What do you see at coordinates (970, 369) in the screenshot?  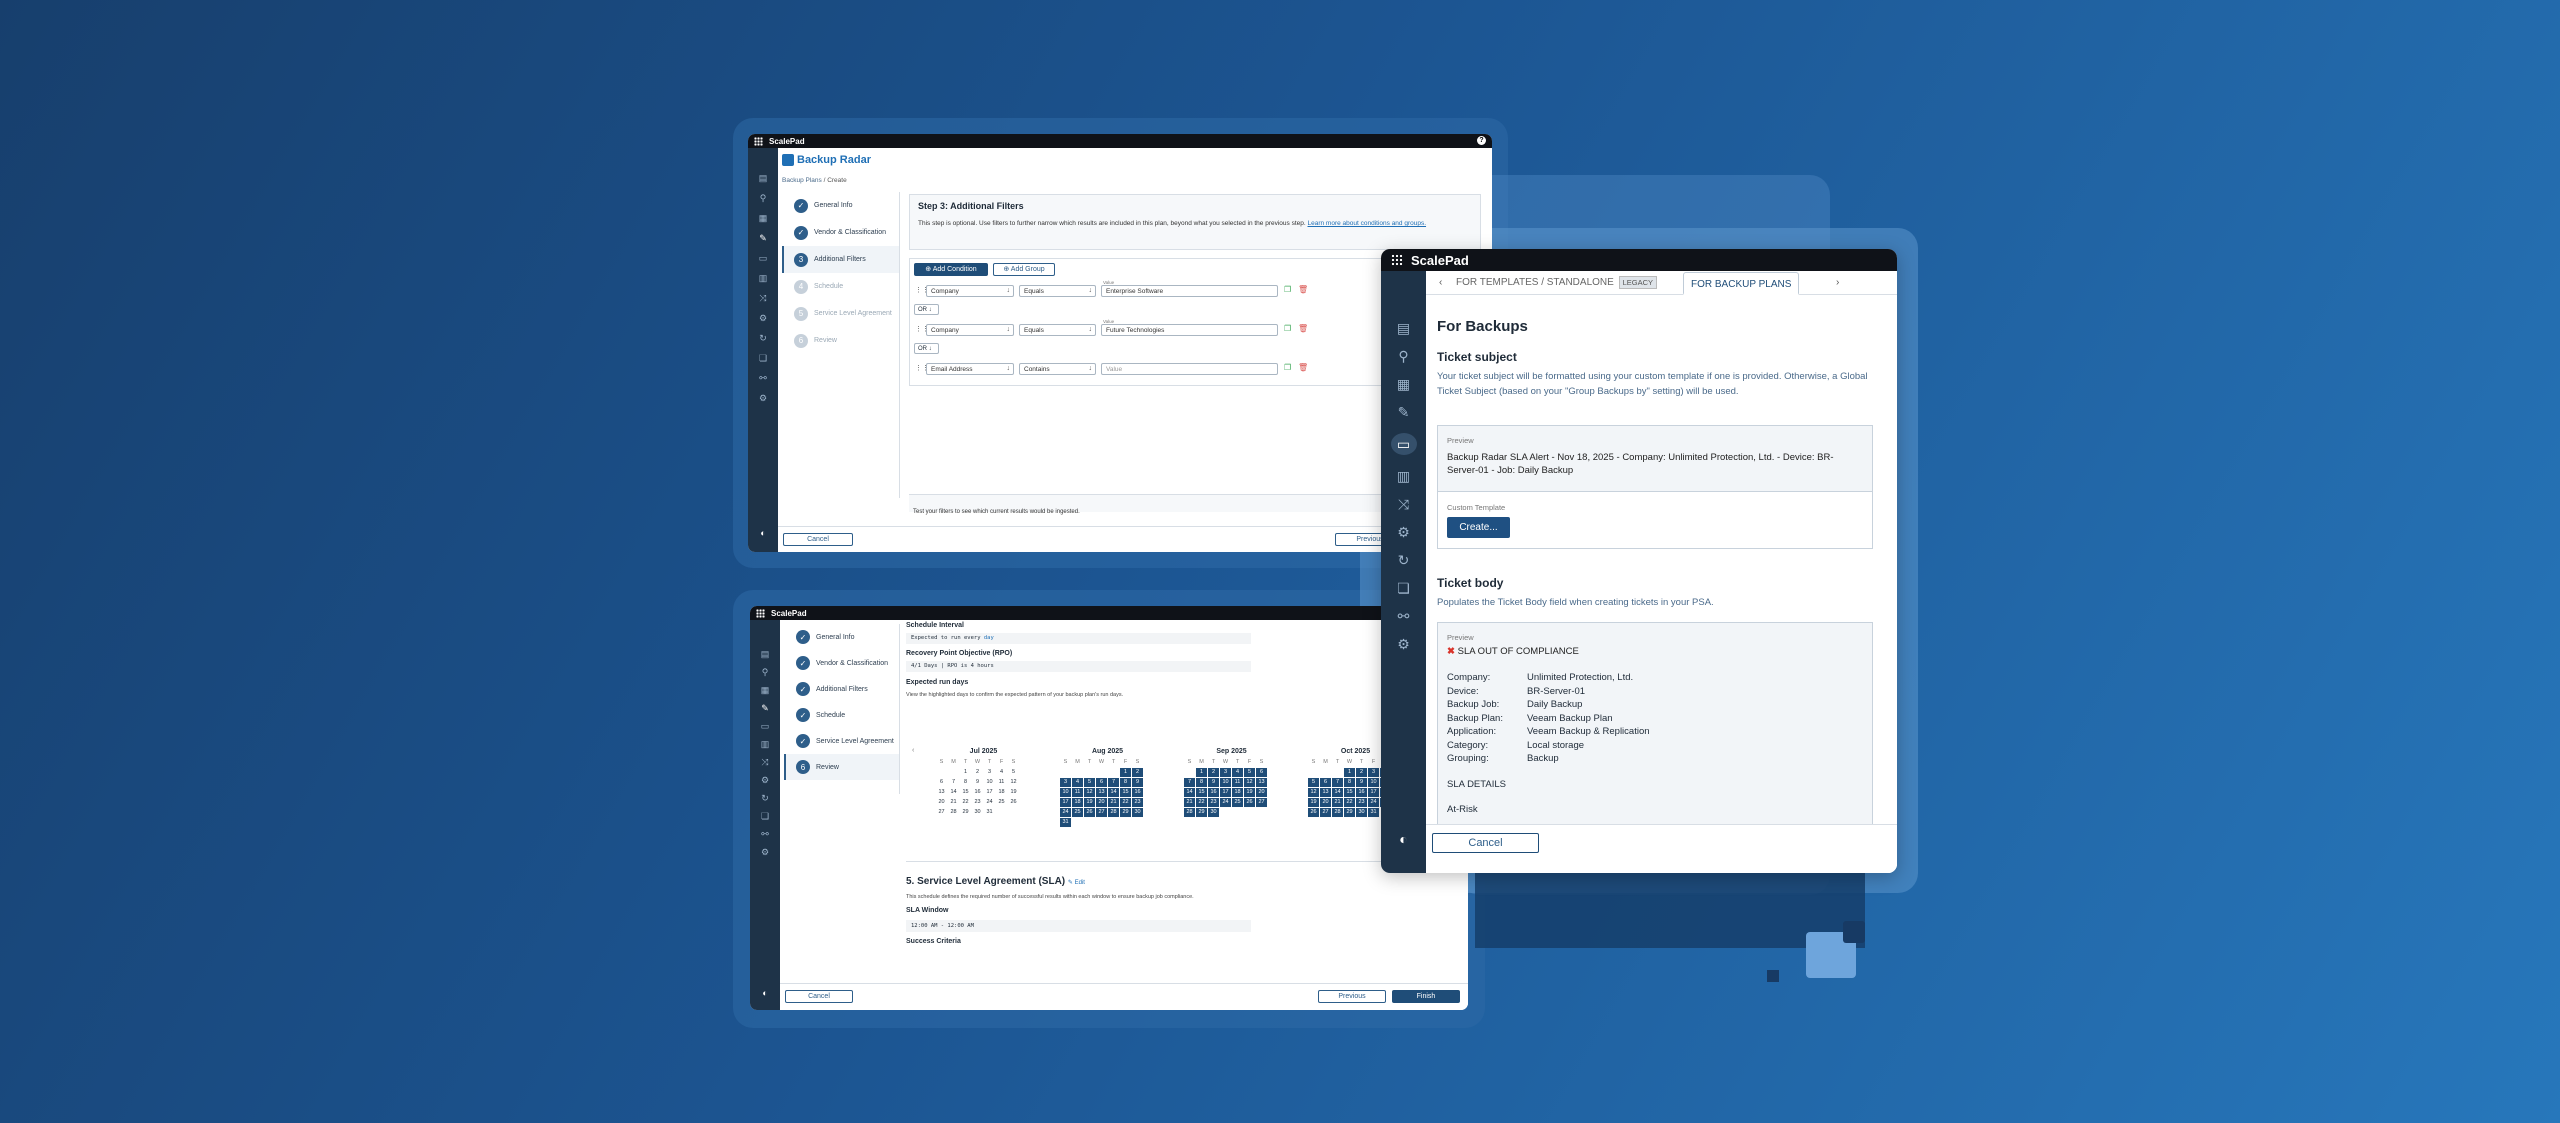 I see `field-select: Email Address ↓` at bounding box center [970, 369].